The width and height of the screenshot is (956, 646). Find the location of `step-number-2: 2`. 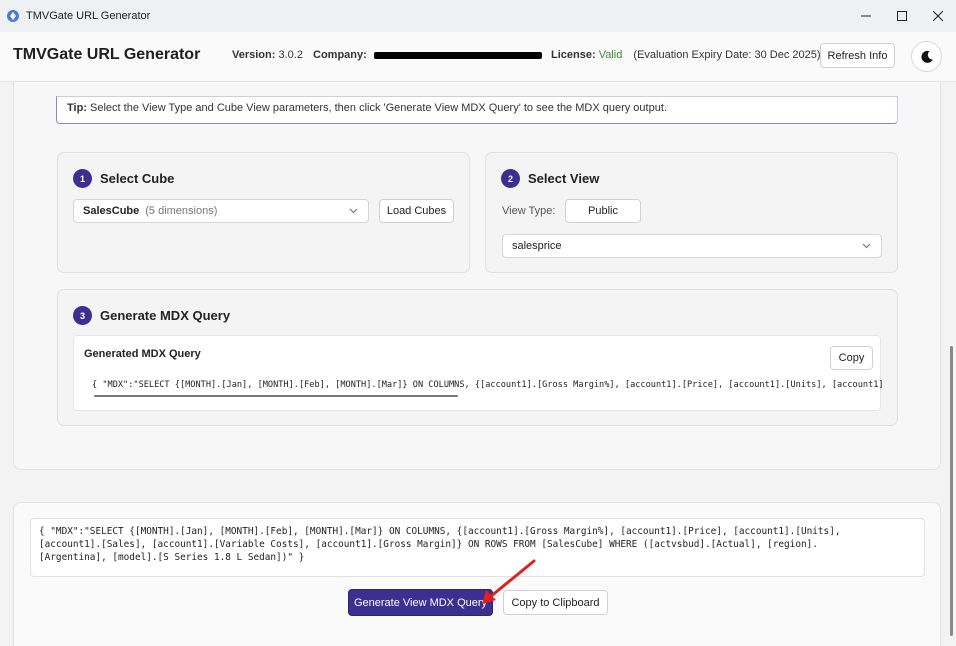

step-number-2: 2 is located at coordinates (510, 178).